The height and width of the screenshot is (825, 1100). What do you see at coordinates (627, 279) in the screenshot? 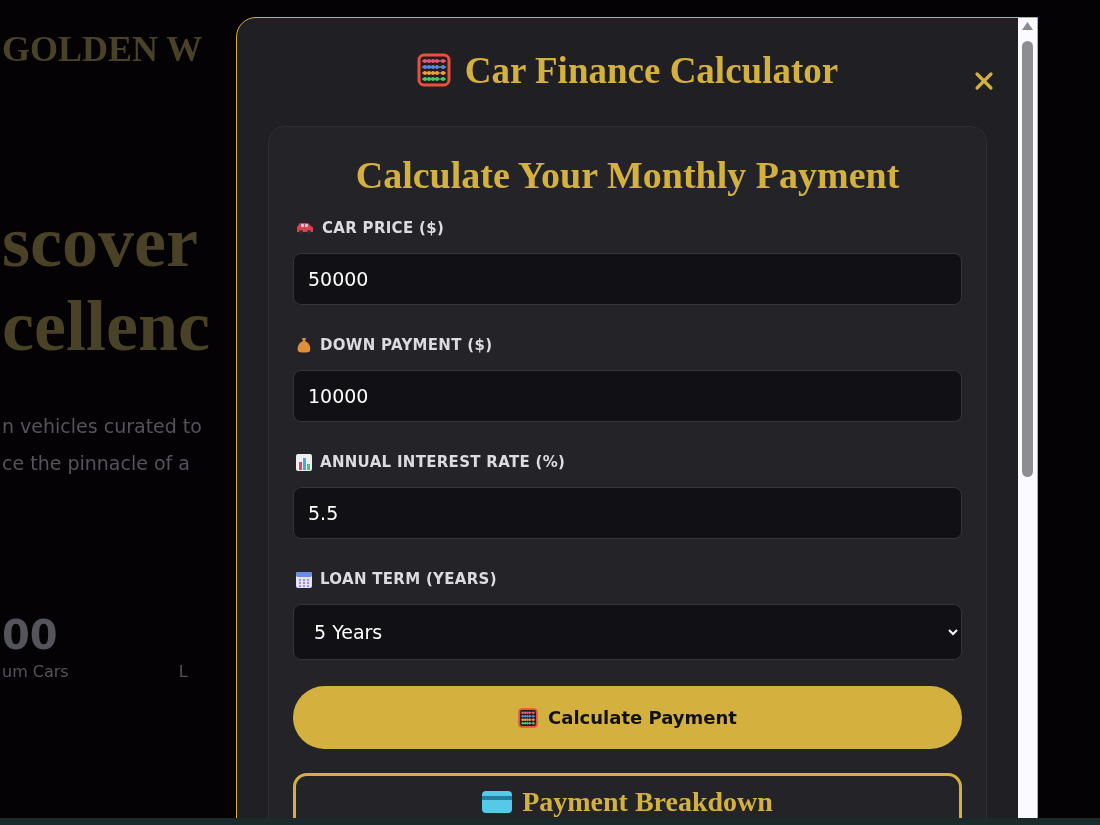
I see `number-input: 50000` at bounding box center [627, 279].